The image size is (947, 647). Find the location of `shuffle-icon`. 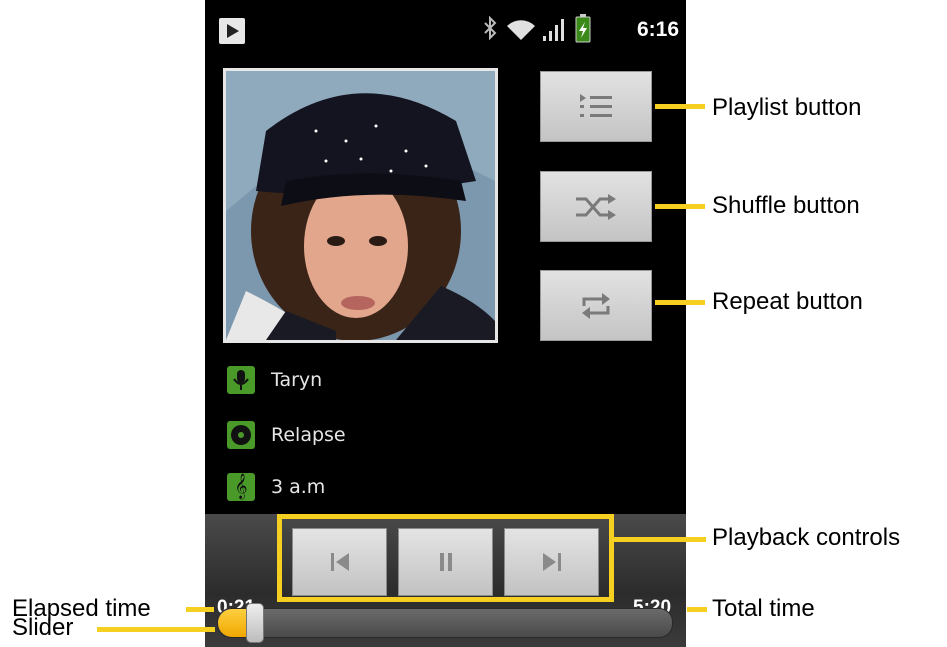

shuffle-icon is located at coordinates (596, 206).